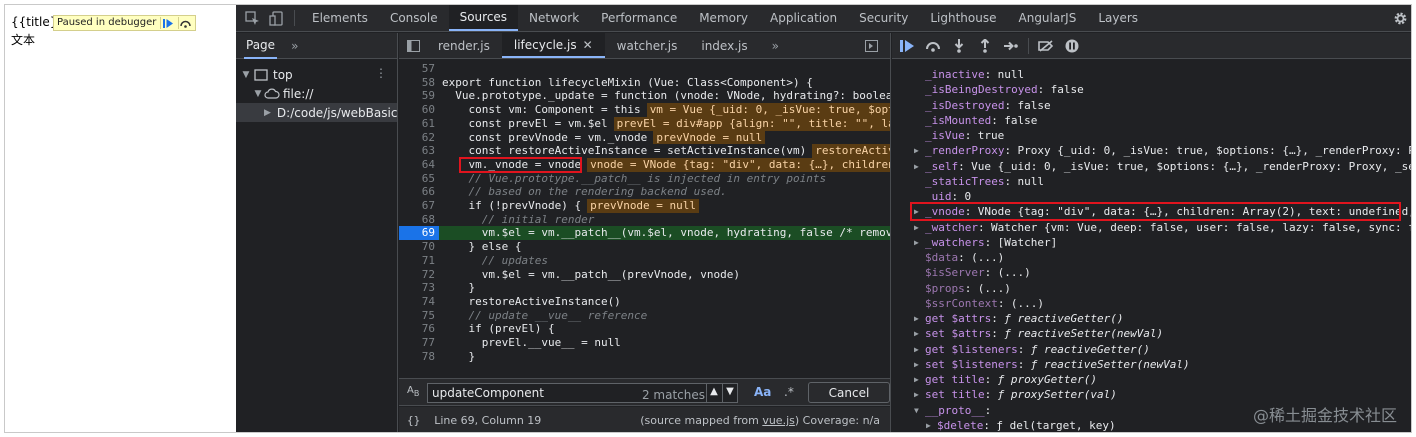 The image size is (1416, 437). What do you see at coordinates (483, 18) in the screenshot?
I see `tab-sources: Sources` at bounding box center [483, 18].